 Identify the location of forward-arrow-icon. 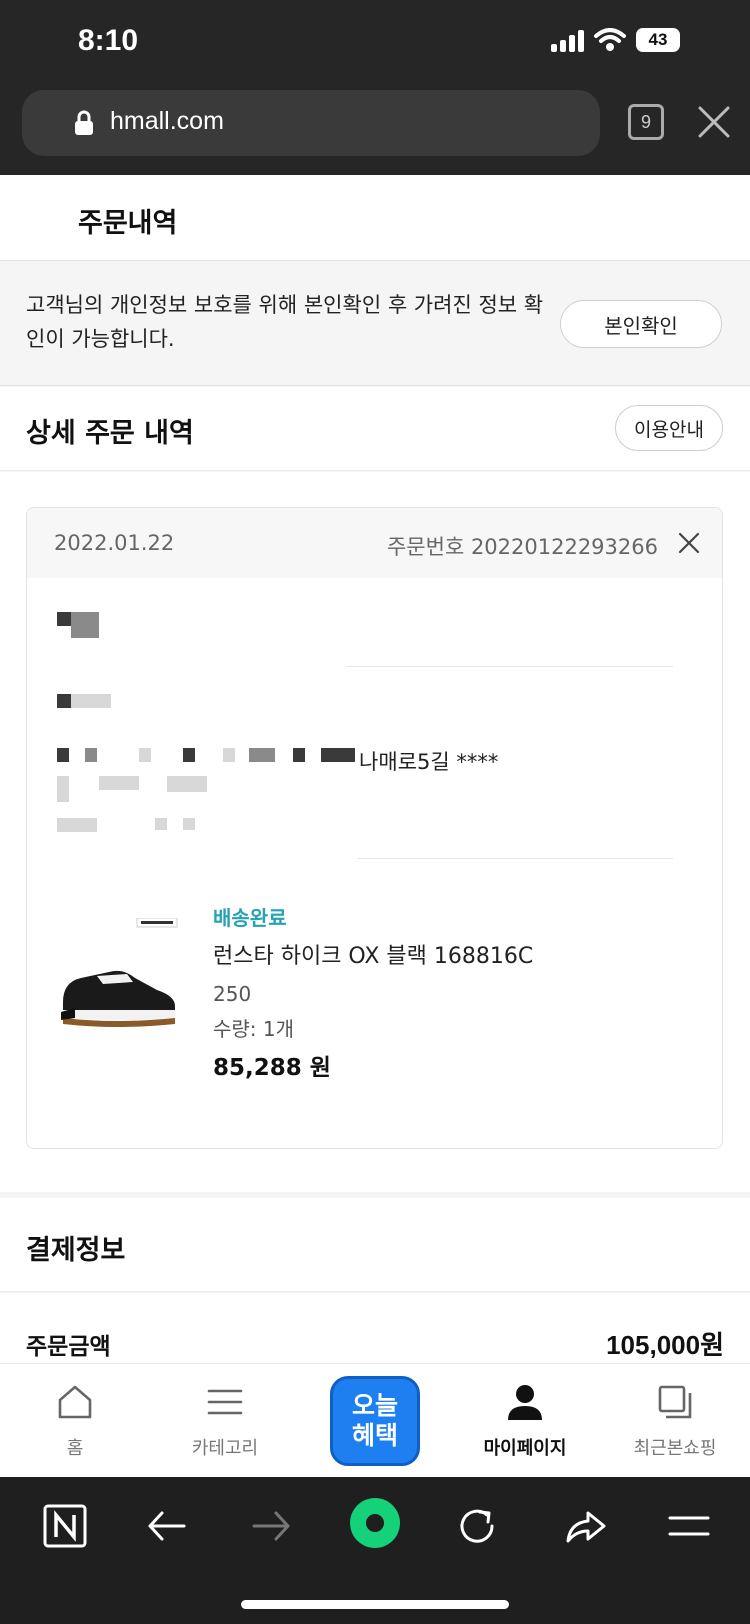
(271, 1526).